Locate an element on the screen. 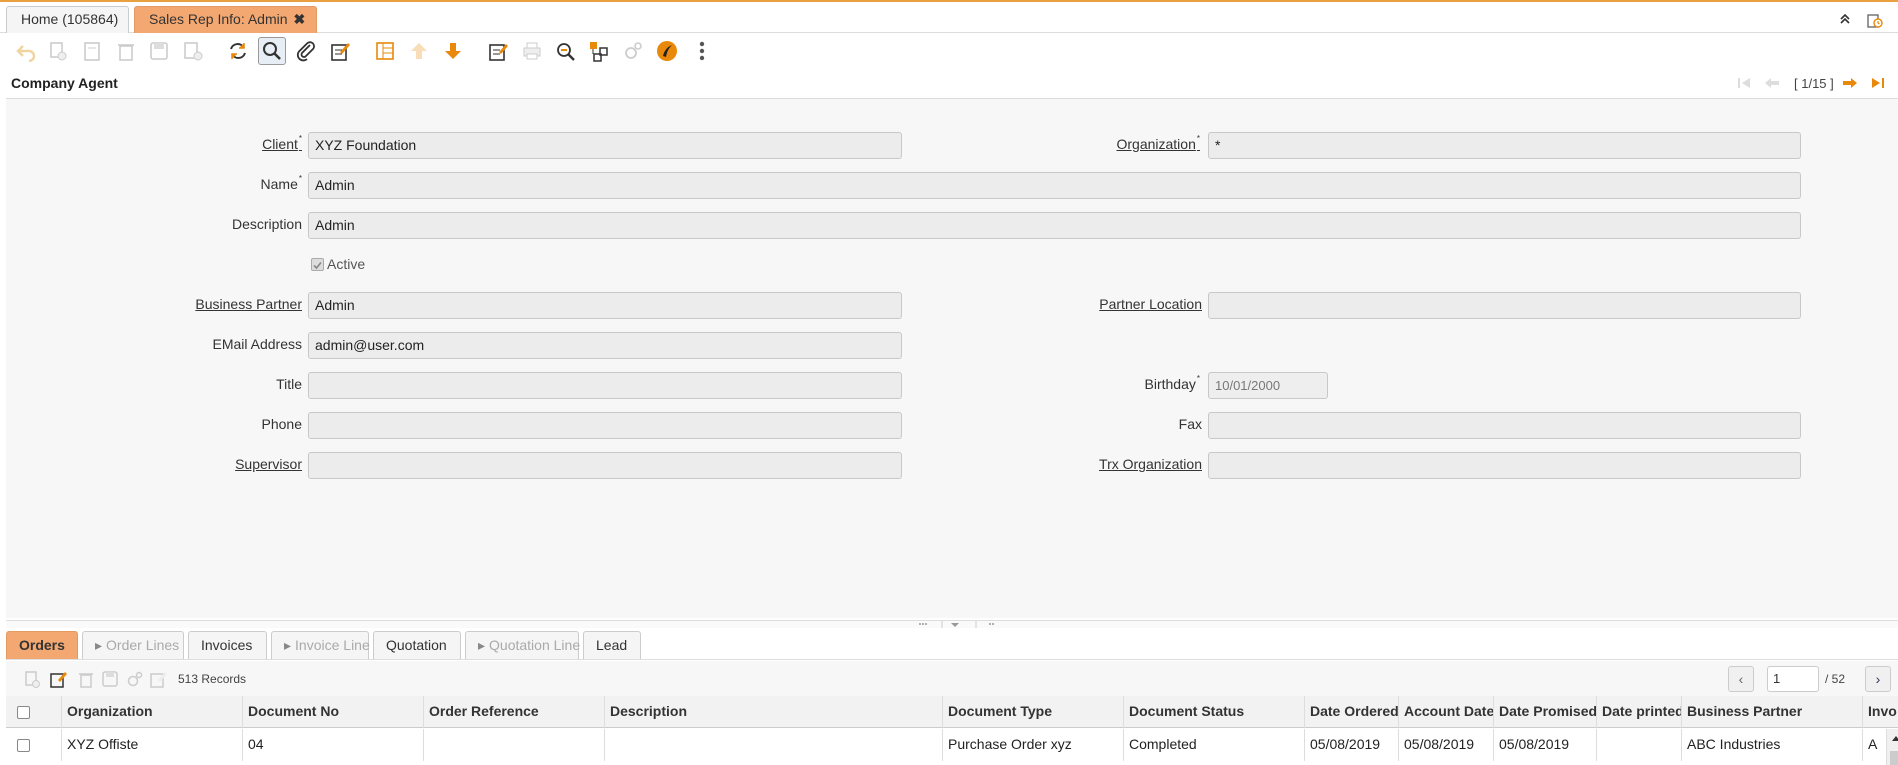 The width and height of the screenshot is (1898, 765). phone-field is located at coordinates (605, 425).